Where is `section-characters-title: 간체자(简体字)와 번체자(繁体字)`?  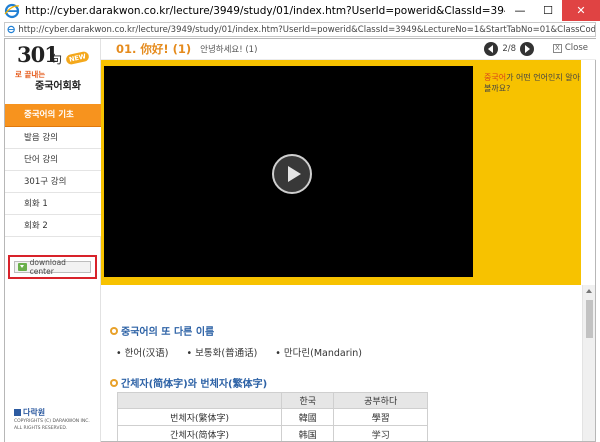 section-characters-title: 간체자(简体字)와 번체자(繁体字) is located at coordinates (188, 382).